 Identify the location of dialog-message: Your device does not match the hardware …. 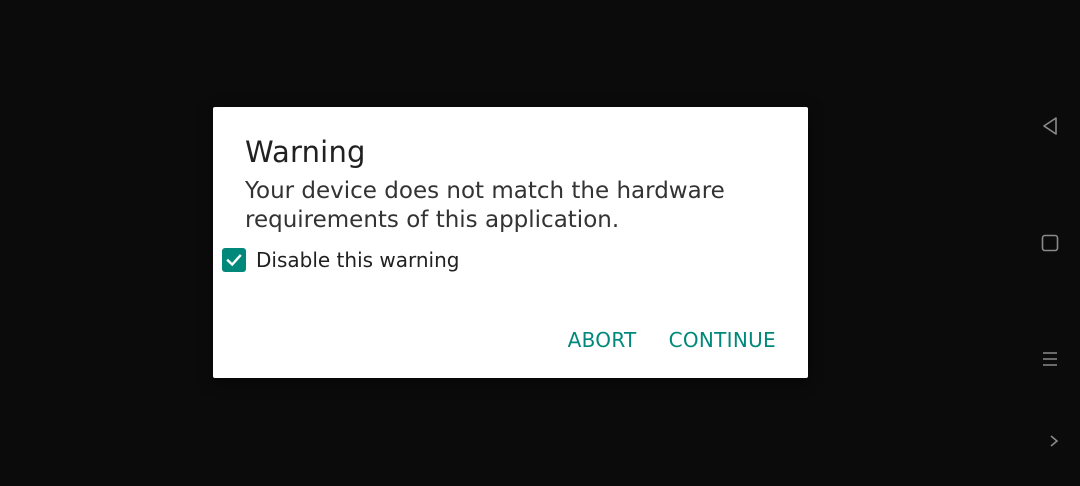
(485, 205).